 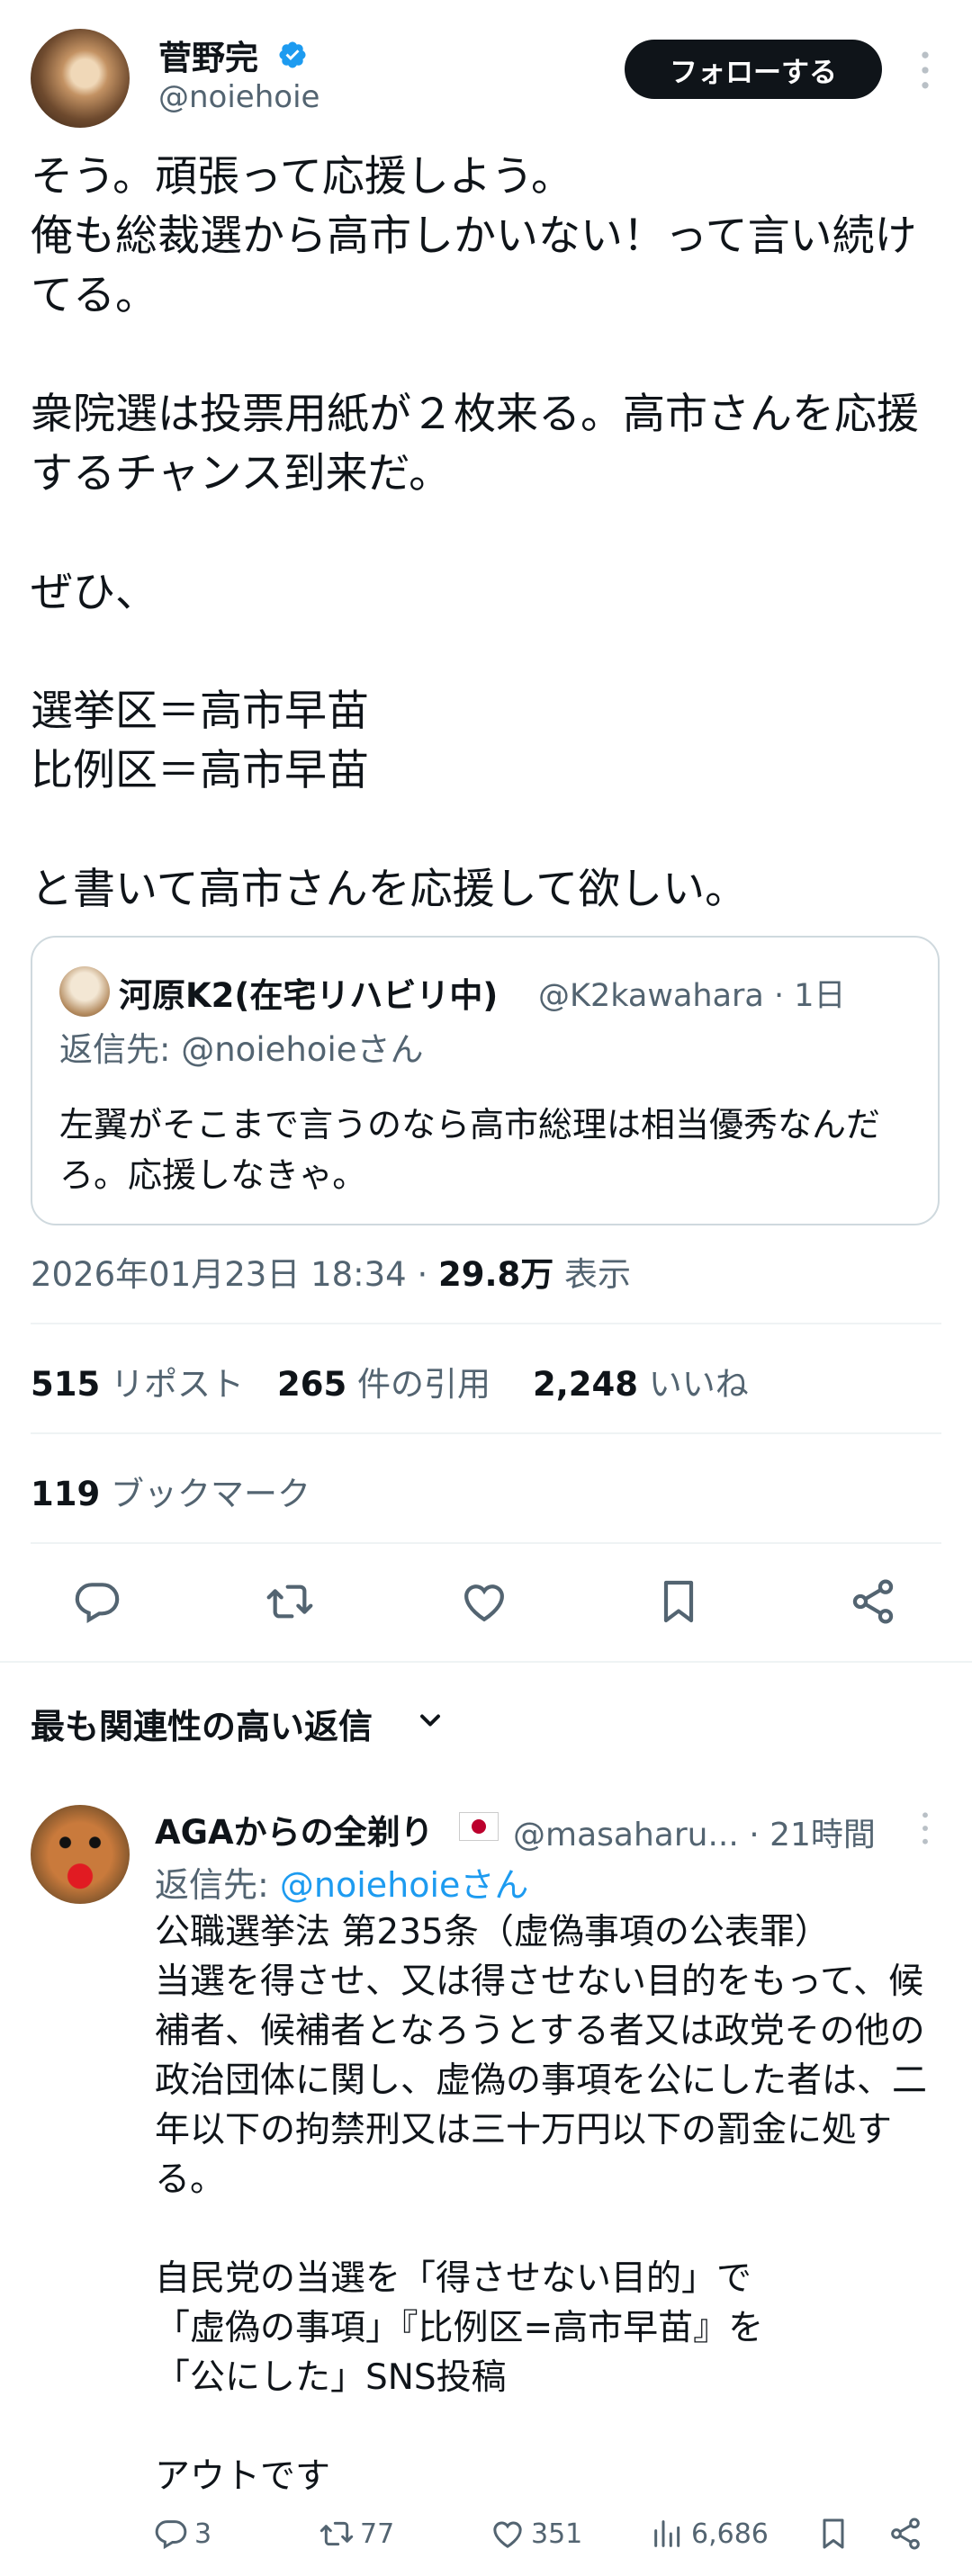 I want to click on views-count: 29.8万, so click(x=496, y=1275).